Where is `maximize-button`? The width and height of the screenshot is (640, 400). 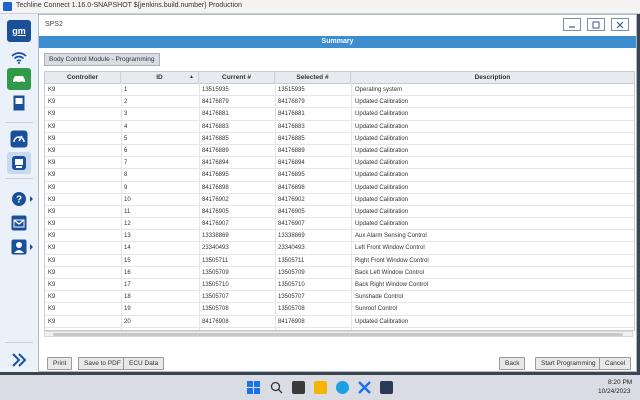 maximize-button is located at coordinates (596, 24).